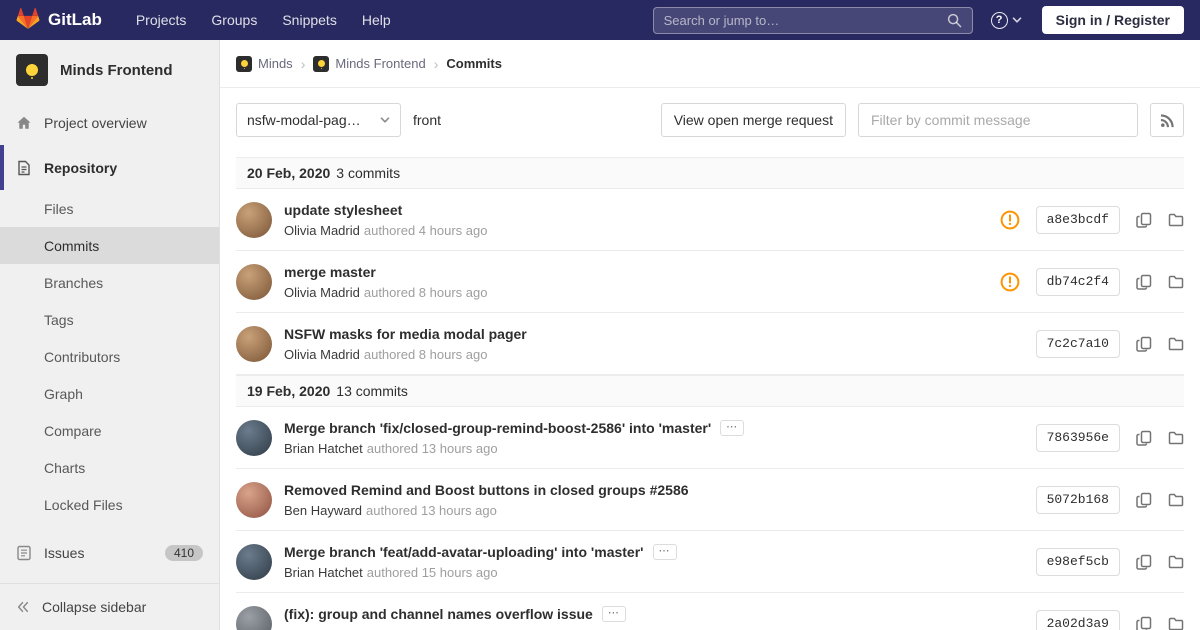  Describe the element at coordinates (309, 20) in the screenshot. I see `nav-item-snippets: Snippets` at that location.